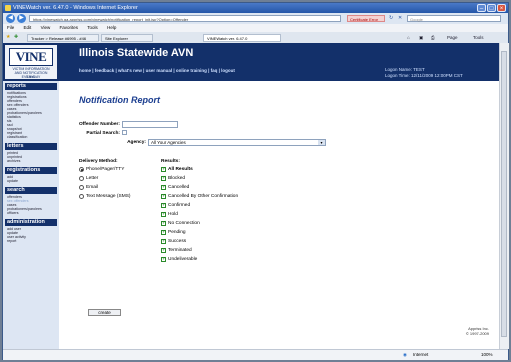 The height and width of the screenshot is (362, 511). What do you see at coordinates (454, 18) in the screenshot?
I see `search-input: Google` at bounding box center [454, 18].